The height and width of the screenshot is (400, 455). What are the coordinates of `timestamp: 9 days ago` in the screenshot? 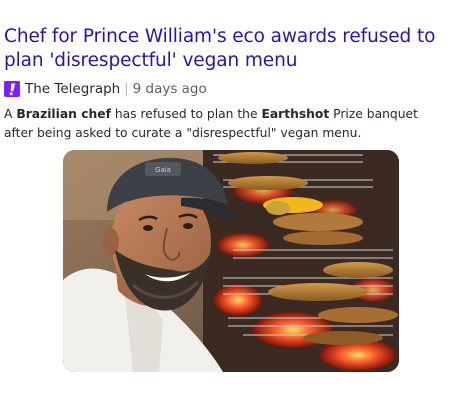 It's located at (169, 89).